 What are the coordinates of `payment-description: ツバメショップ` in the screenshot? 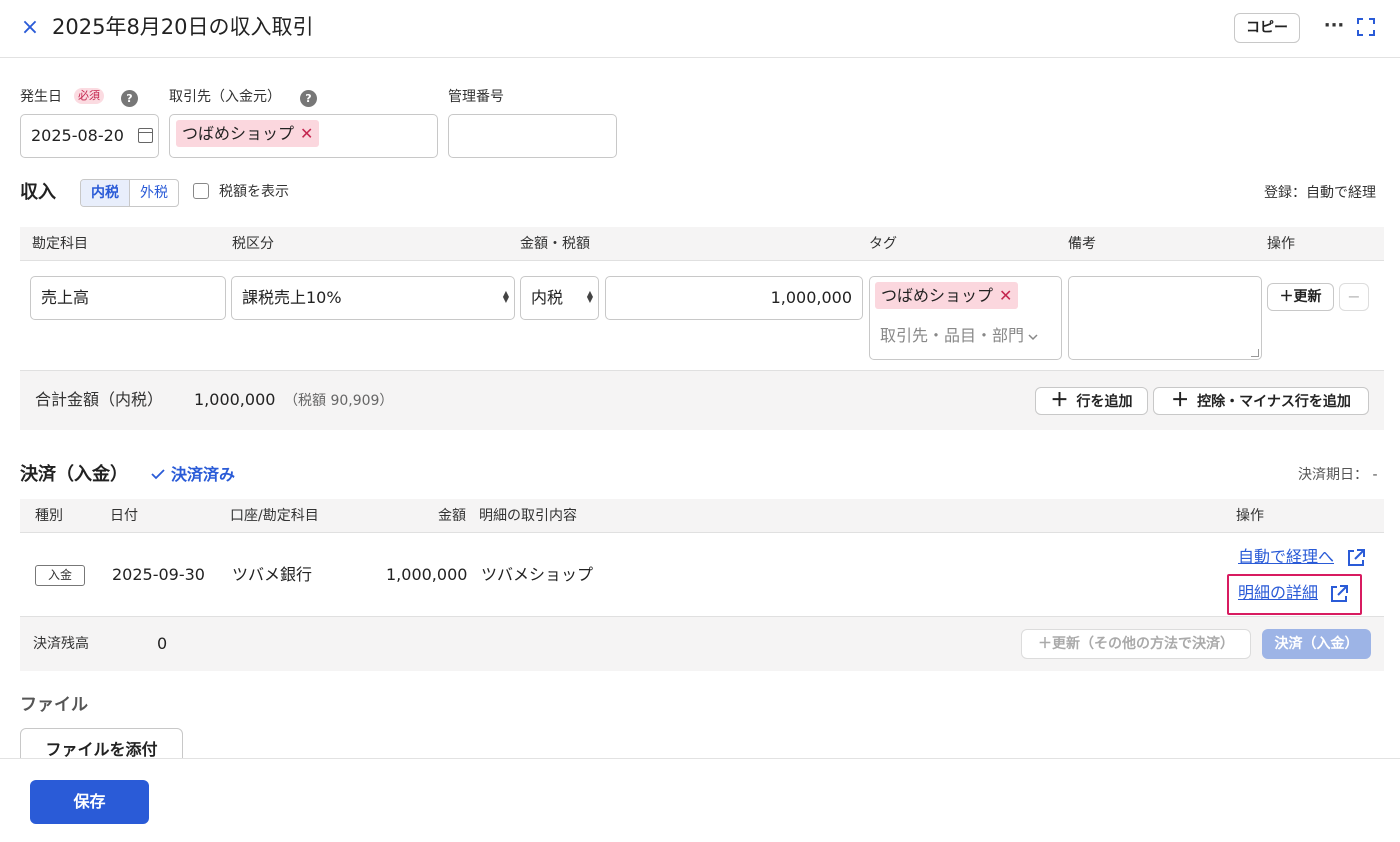 It's located at (537, 574).